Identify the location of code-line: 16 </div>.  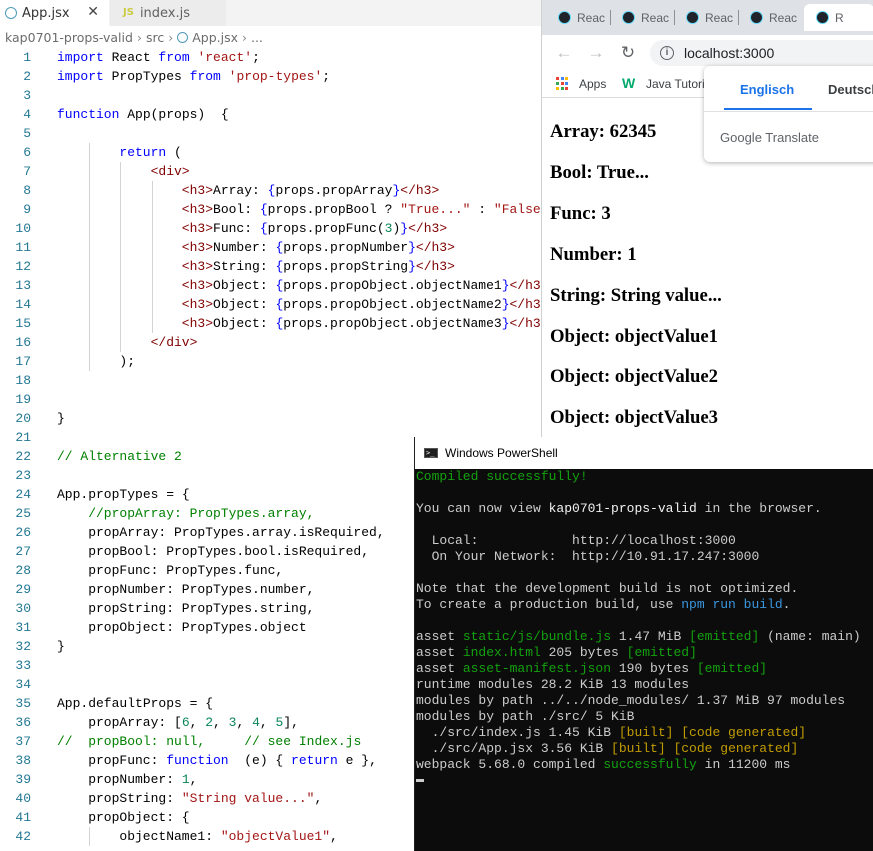
(270, 342).